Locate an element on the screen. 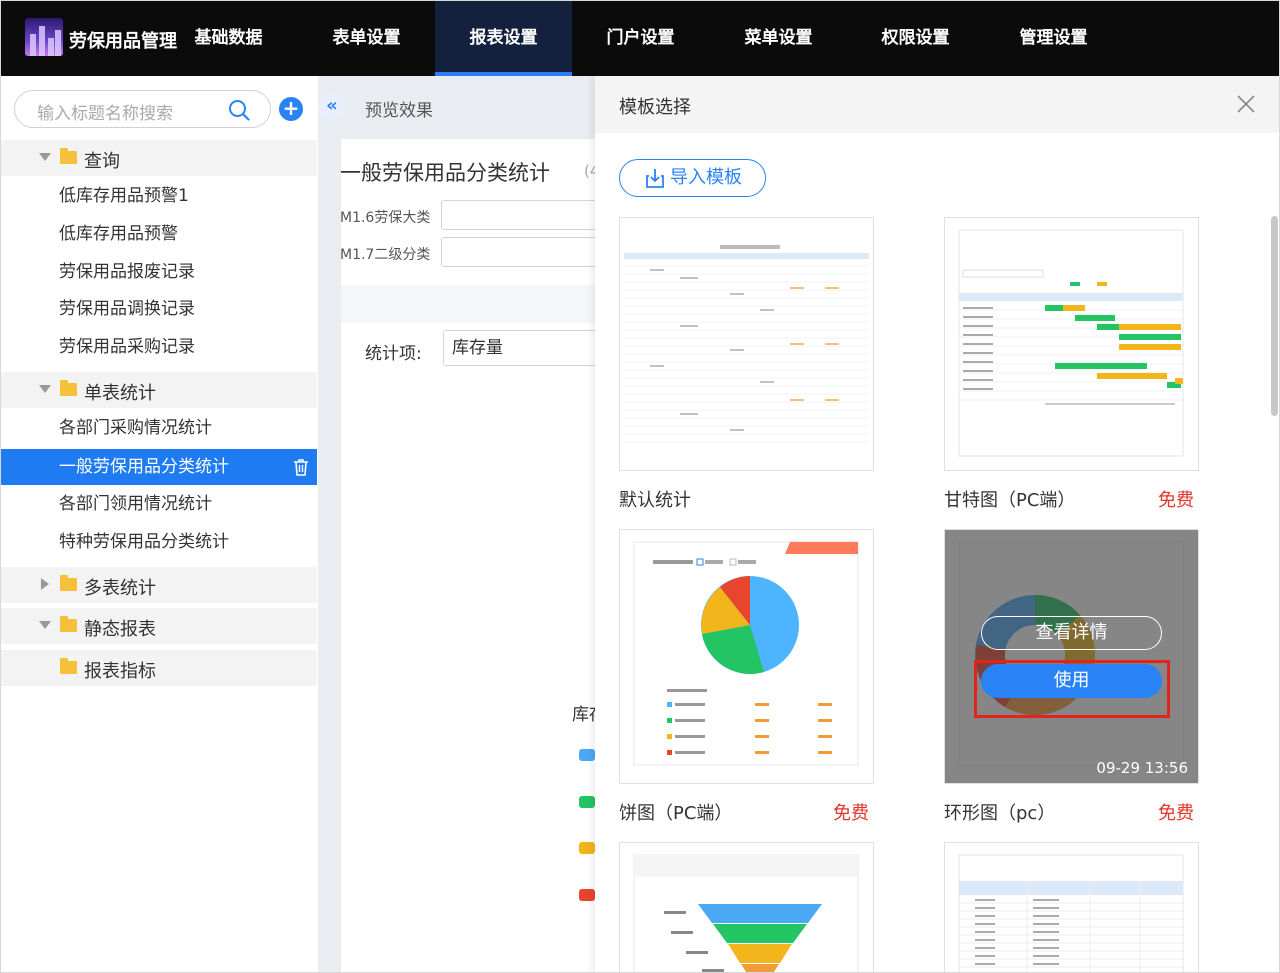 This screenshot has height=973, width=1280. search-input: 输入标题名称搜索 is located at coordinates (142, 109).